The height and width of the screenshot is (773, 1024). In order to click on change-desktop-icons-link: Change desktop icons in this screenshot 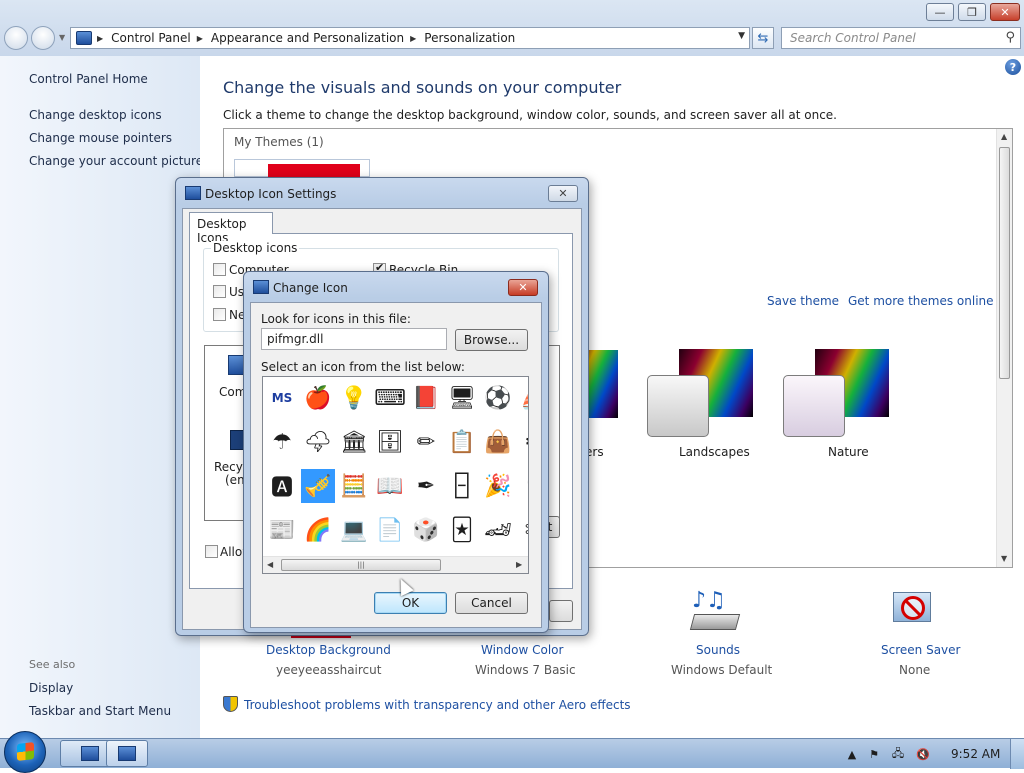, I will do `click(95, 115)`.